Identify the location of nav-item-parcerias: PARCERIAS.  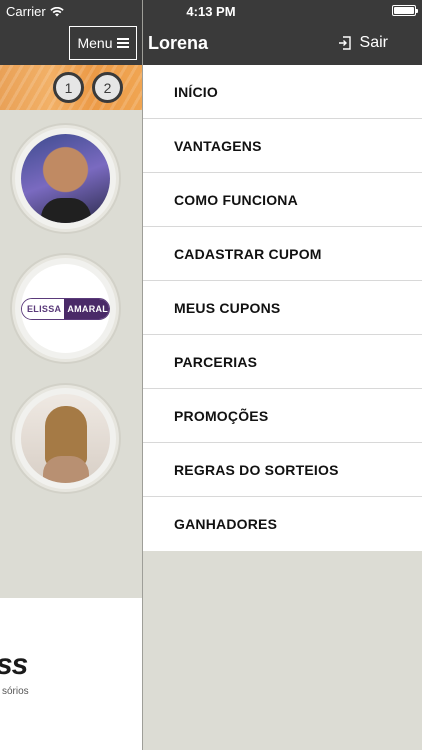
(282, 362).